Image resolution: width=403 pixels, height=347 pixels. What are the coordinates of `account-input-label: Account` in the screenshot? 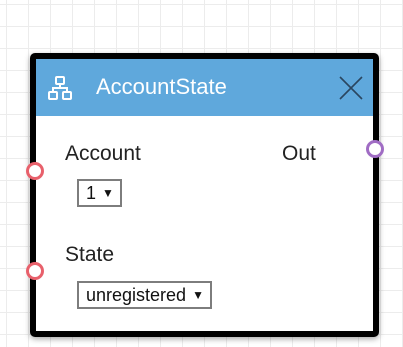 It's located at (103, 153).